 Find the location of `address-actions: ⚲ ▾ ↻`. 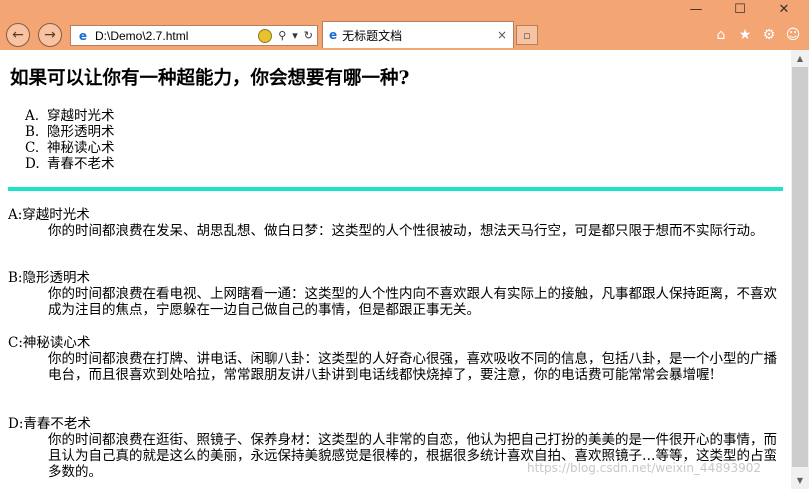

address-actions: ⚲ ▾ ↻ is located at coordinates (285, 35).